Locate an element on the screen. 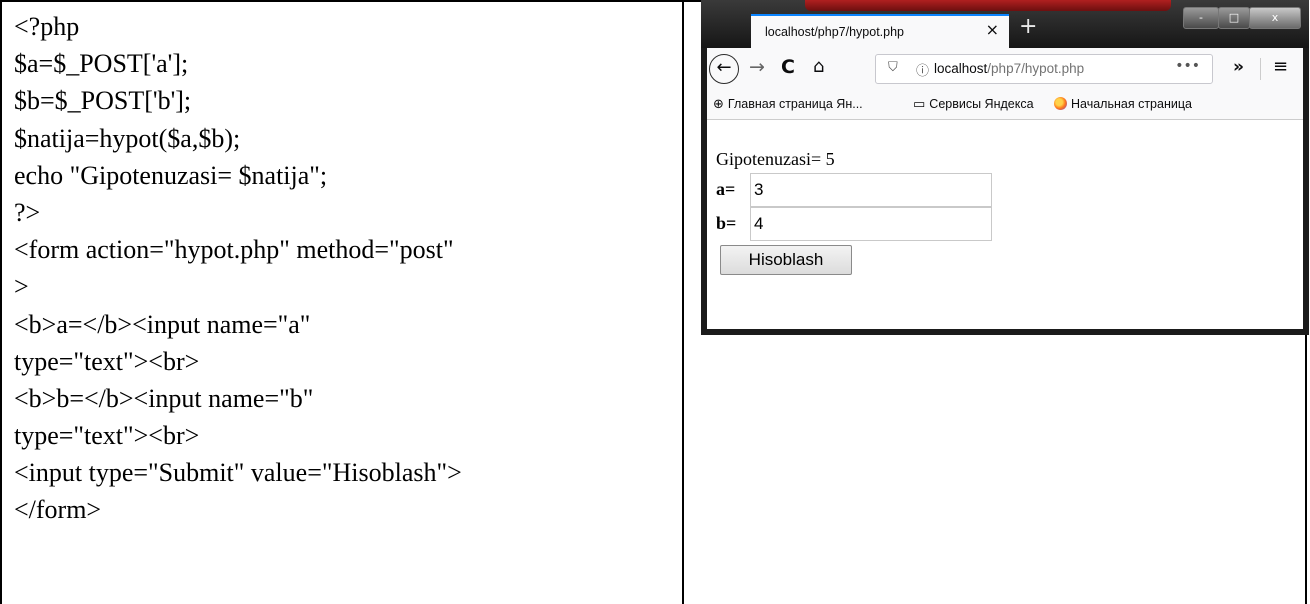 Image resolution: width=1310 pixels, height=604 pixels. code-line: $a=$_POST['a']; is located at coordinates (101, 64).